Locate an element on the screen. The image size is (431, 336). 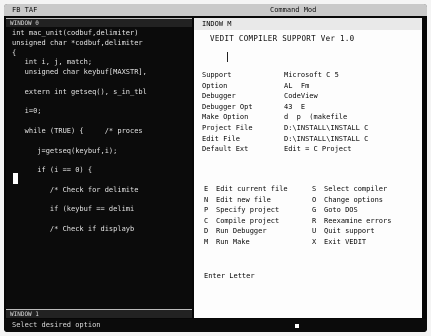
setting-key: Support is located at coordinates (217, 75).